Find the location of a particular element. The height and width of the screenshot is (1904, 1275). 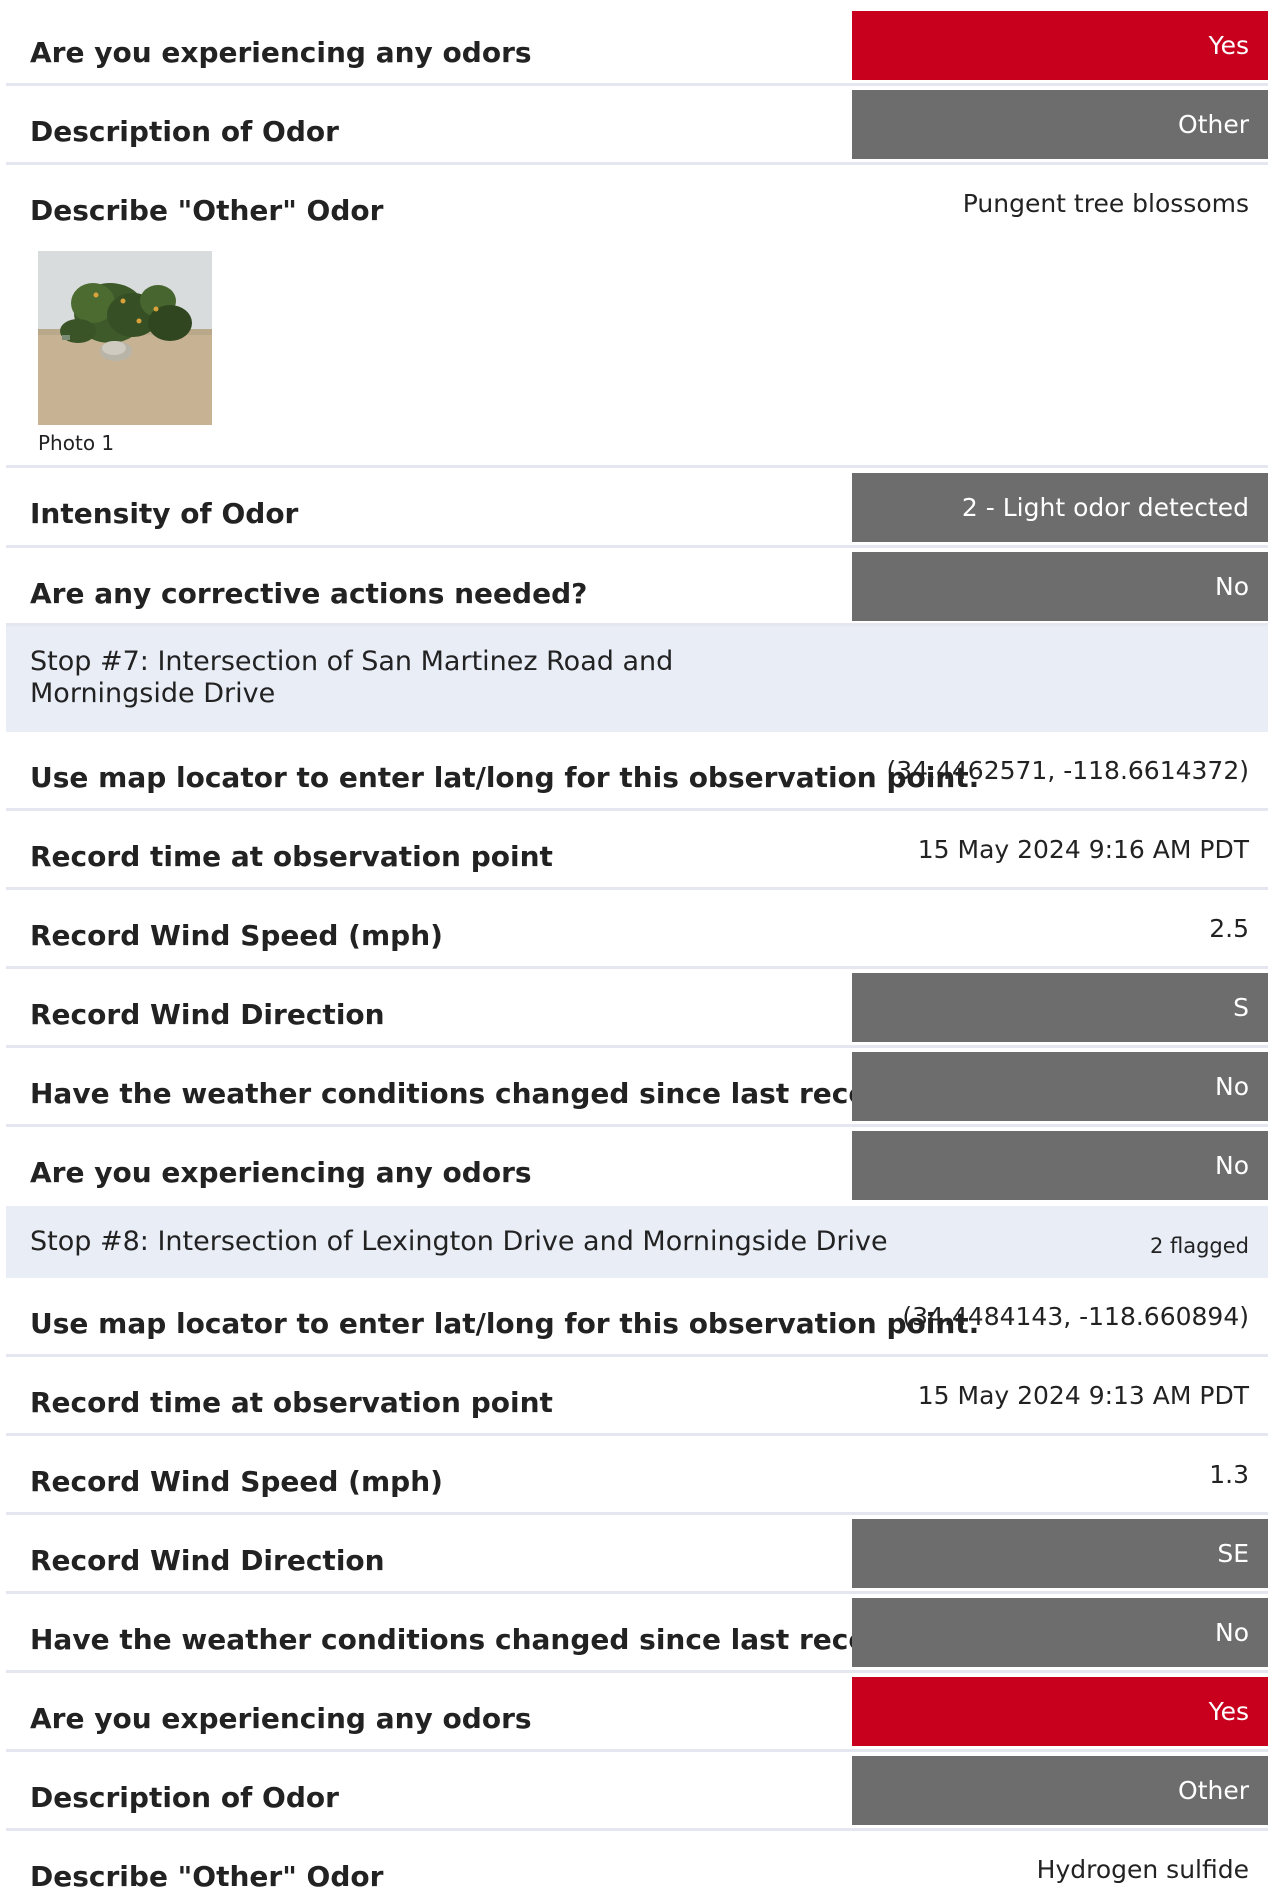

photo-attachment: Photo 1 is located at coordinates (125, 353).